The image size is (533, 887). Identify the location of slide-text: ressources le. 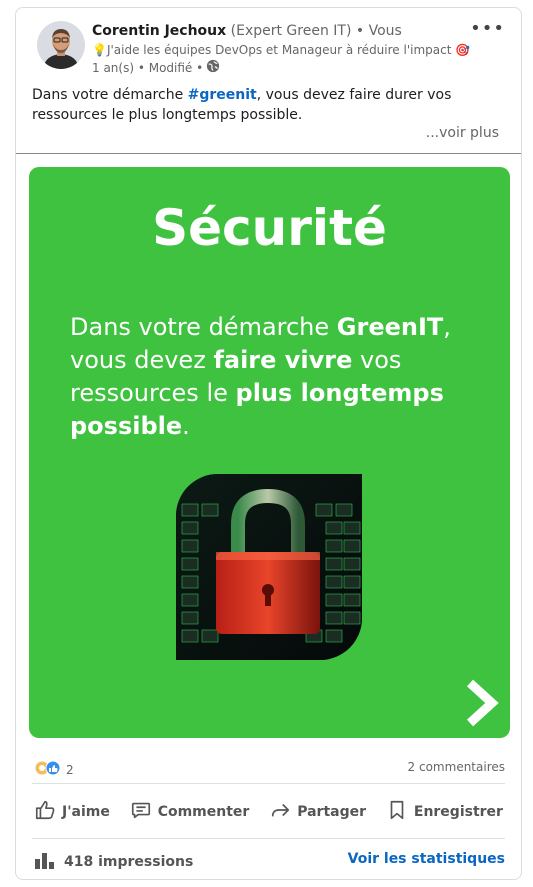
(153, 393).